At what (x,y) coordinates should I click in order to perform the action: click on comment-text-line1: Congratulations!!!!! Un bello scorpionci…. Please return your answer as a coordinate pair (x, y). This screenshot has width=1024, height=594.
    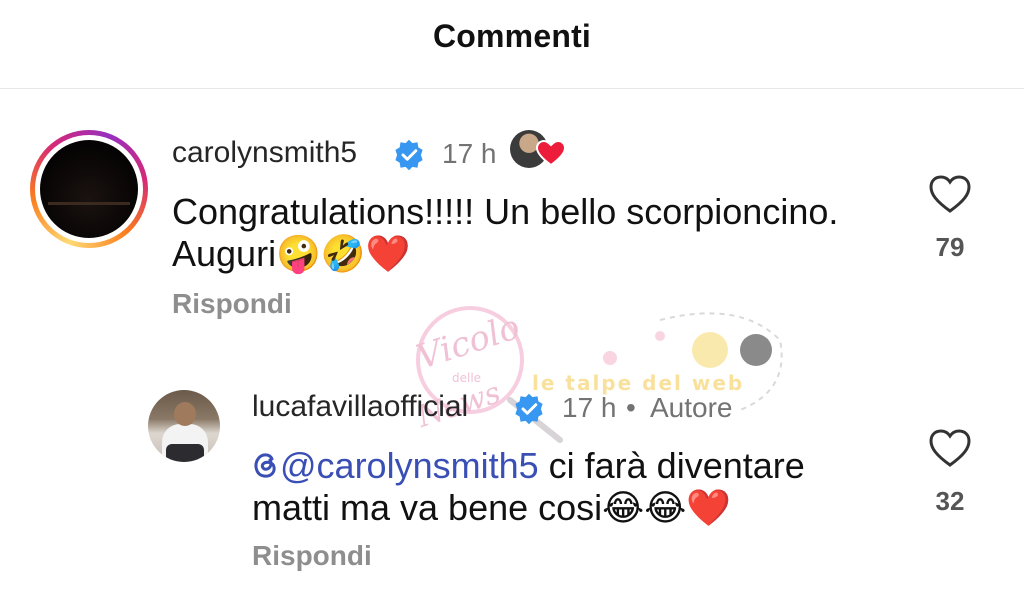
    Looking at the image, I should click on (505, 211).